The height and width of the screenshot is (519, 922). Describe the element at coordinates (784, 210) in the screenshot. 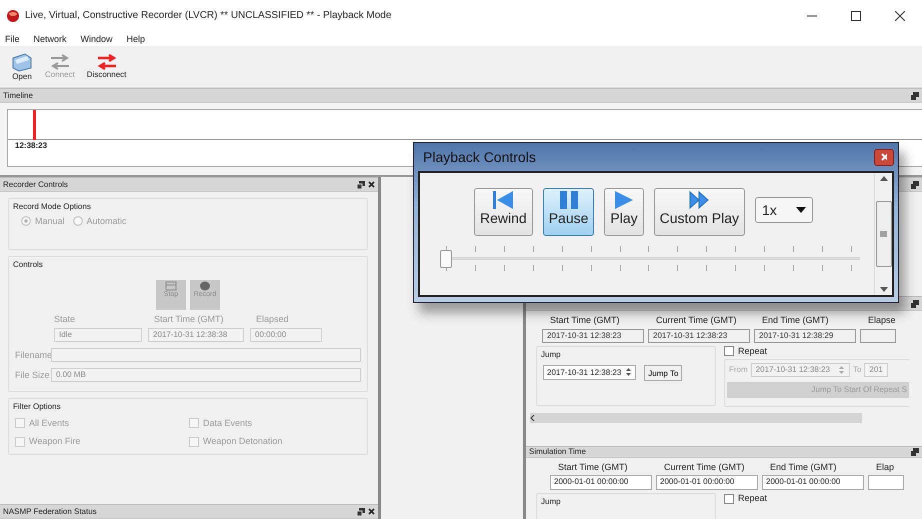

I see `speed-dropdown: 1x` at that location.